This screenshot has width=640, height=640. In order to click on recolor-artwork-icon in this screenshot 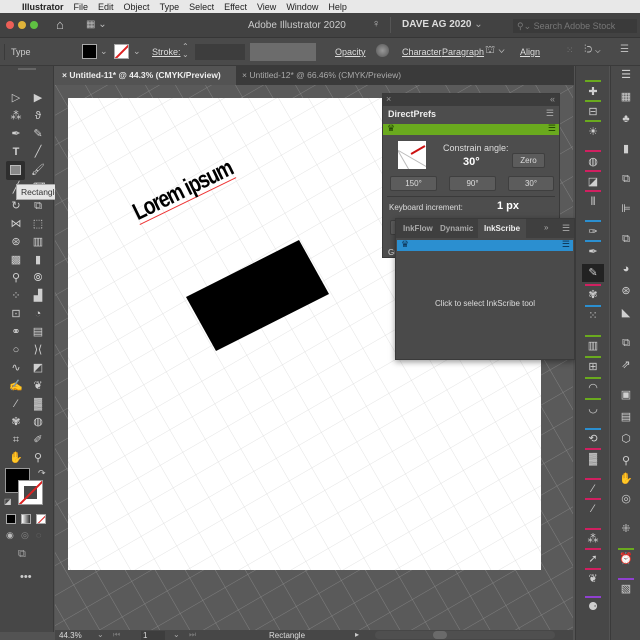, I will do `click(382, 50)`.